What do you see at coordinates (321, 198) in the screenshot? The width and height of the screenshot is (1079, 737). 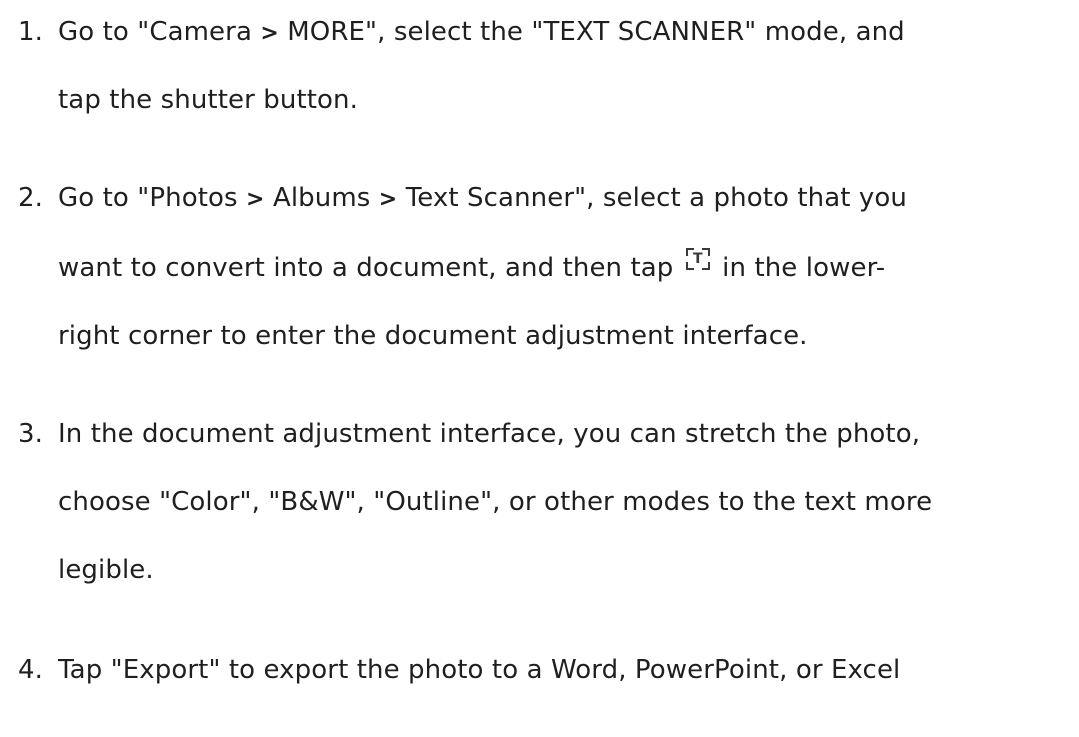 I see `step-text: Albums` at bounding box center [321, 198].